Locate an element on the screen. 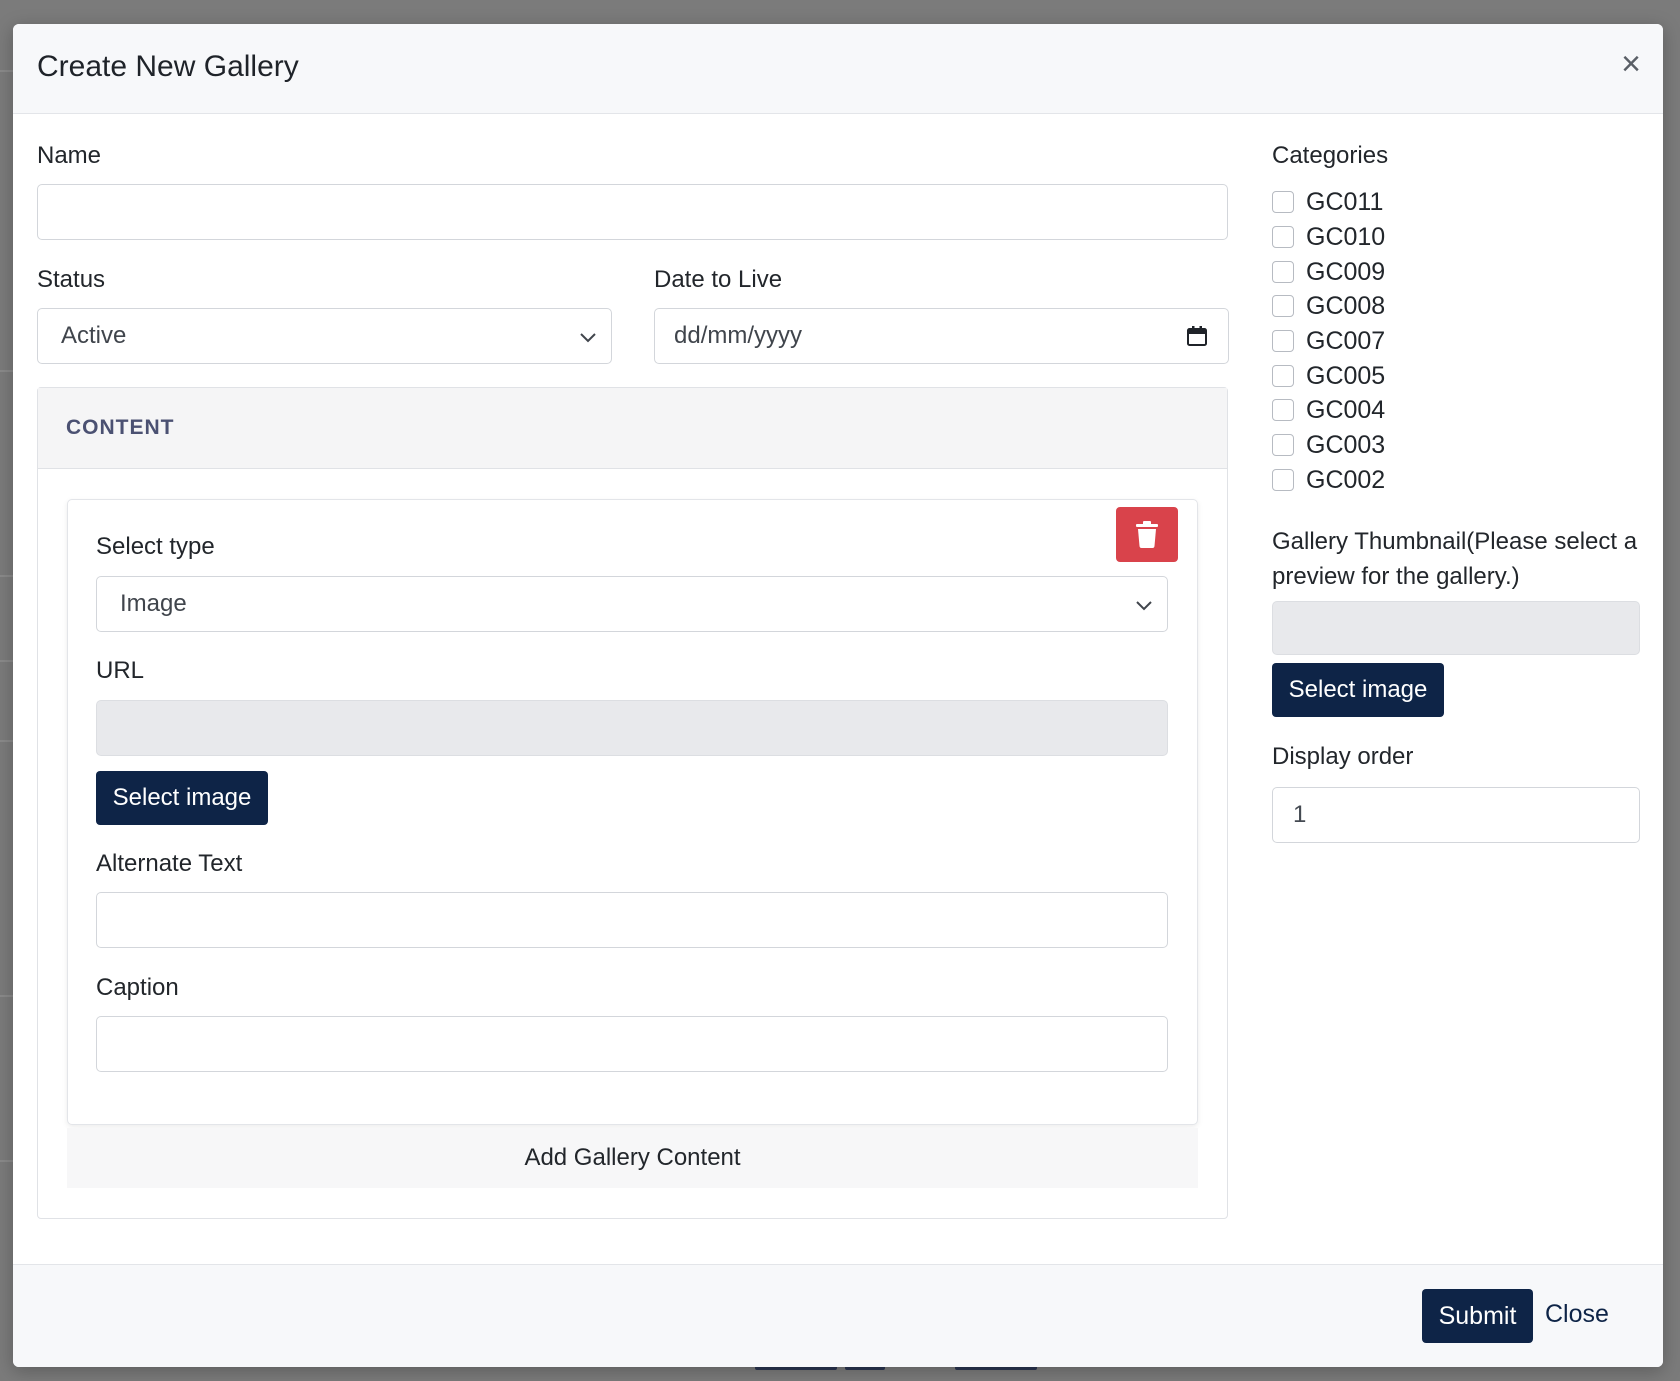 Image resolution: width=1680 pixels, height=1381 pixels. category-item: GC008 is located at coordinates (1372, 307).